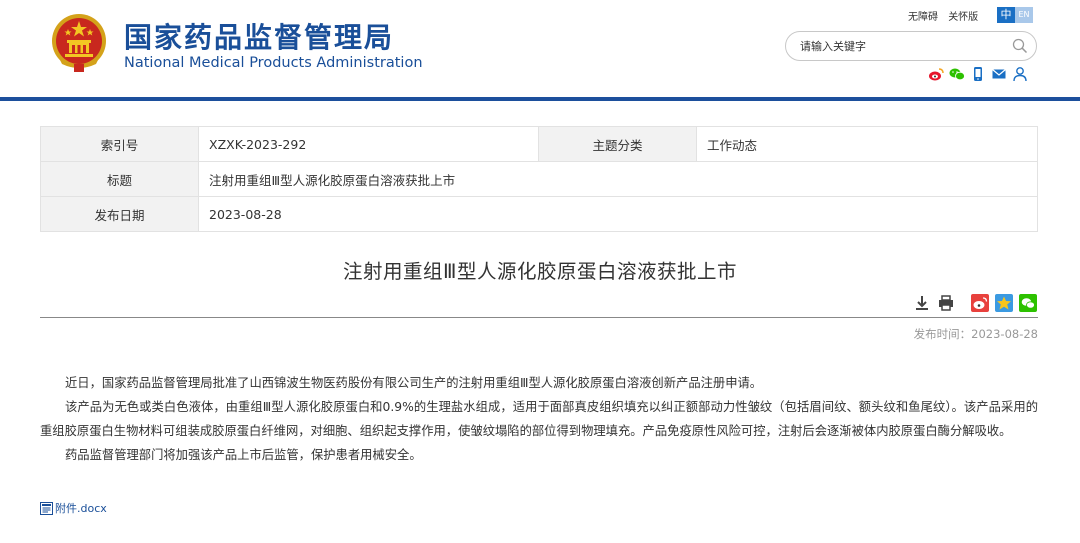  Describe the element at coordinates (273, 63) in the screenshot. I see `site-title-en: National Medical Products Administration` at that location.